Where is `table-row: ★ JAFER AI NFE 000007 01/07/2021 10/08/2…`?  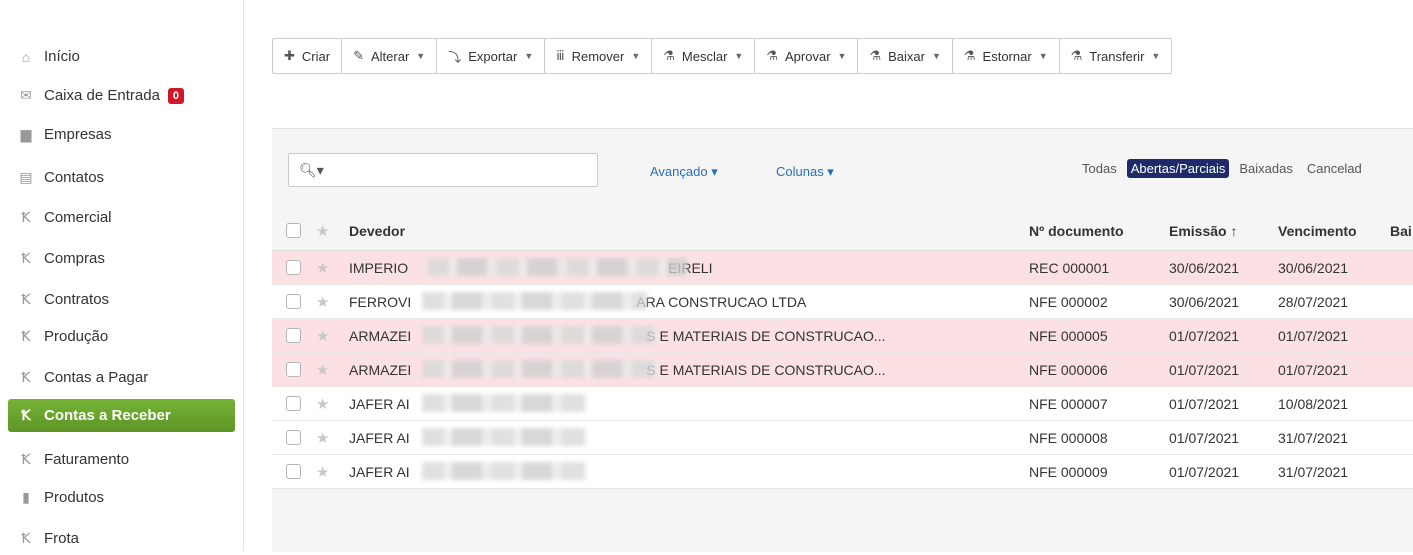
table-row: ★ JAFER AI NFE 000007 01/07/2021 10/08/2… is located at coordinates (842, 404).